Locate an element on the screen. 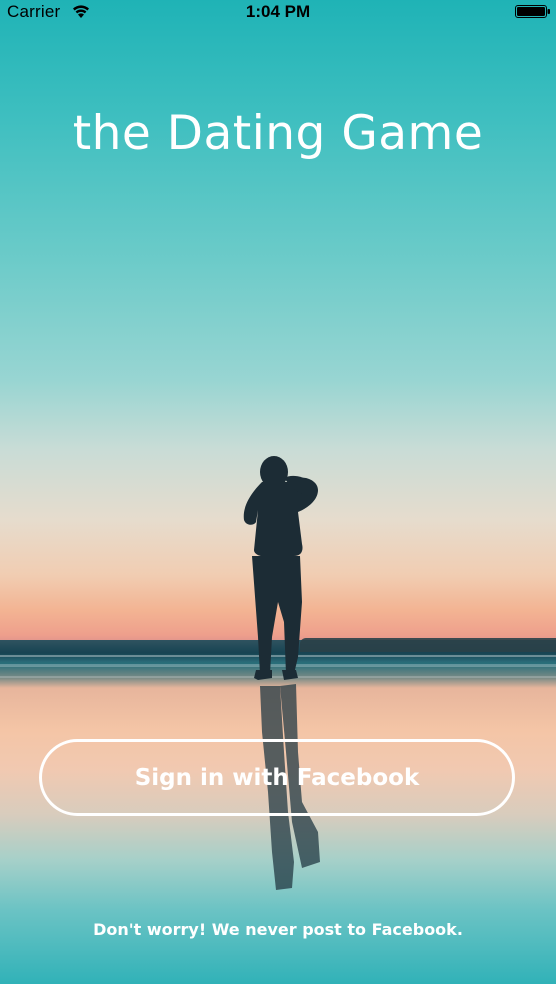 This screenshot has width=556, height=984. privacy-disclaimer: Don't worry! We never post to Facebook. is located at coordinates (278, 929).